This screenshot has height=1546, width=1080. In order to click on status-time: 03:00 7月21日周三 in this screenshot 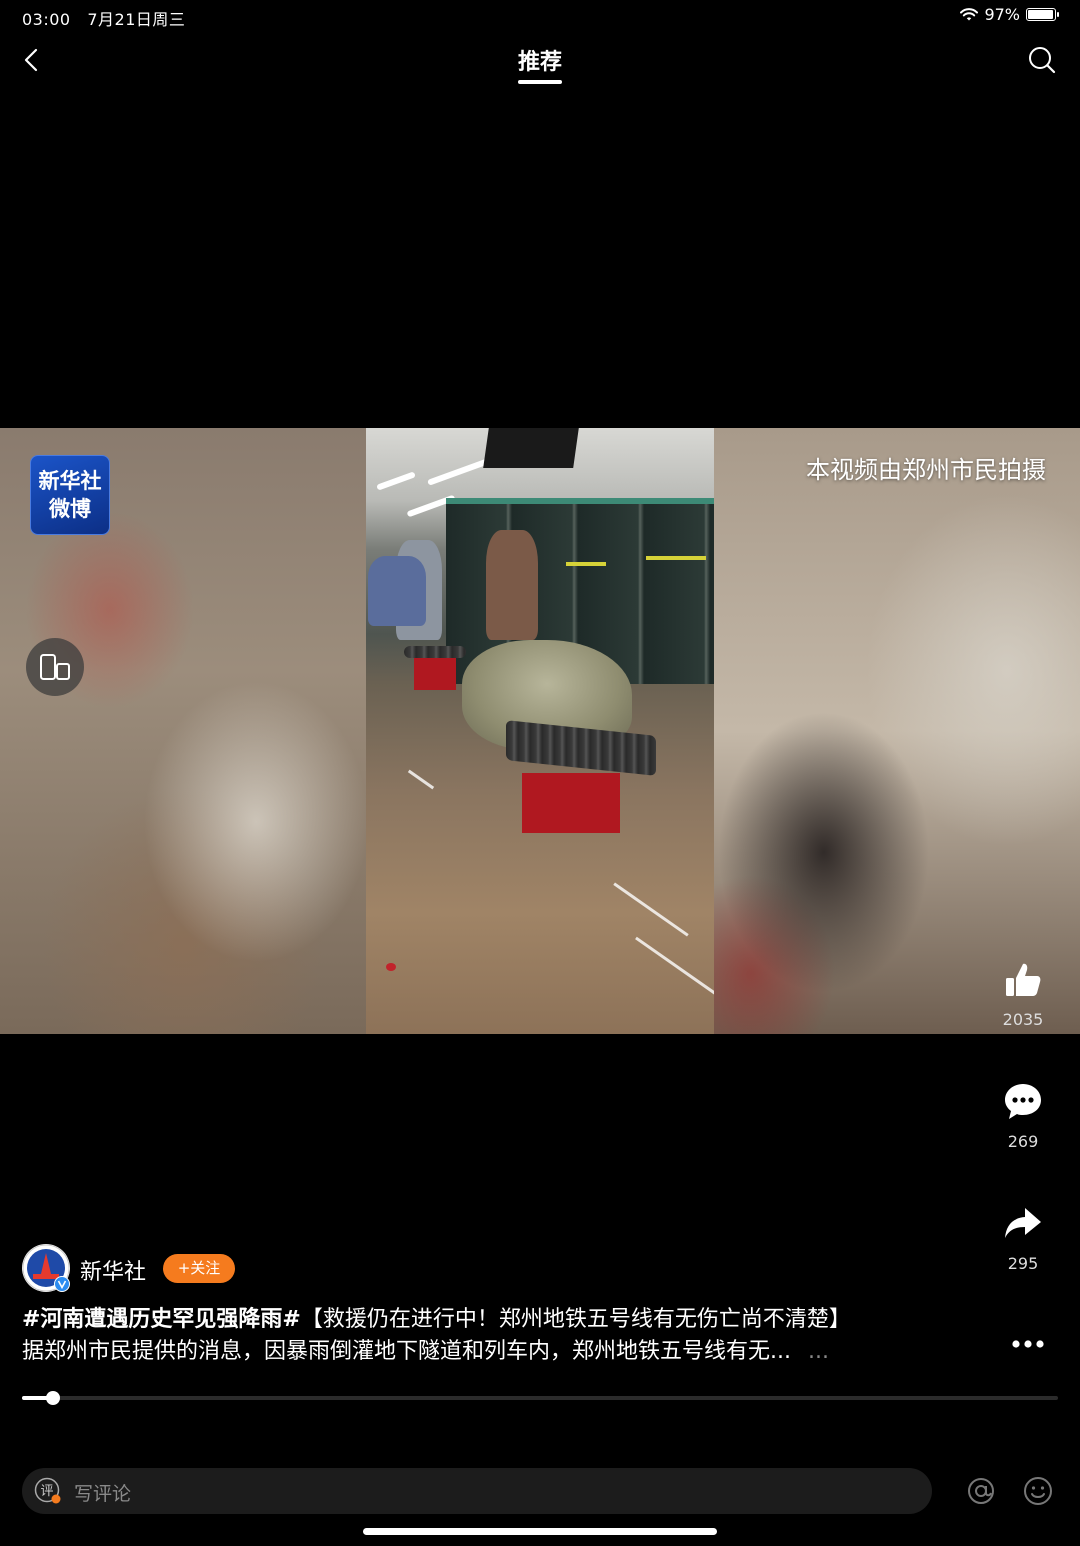, I will do `click(103, 18)`.